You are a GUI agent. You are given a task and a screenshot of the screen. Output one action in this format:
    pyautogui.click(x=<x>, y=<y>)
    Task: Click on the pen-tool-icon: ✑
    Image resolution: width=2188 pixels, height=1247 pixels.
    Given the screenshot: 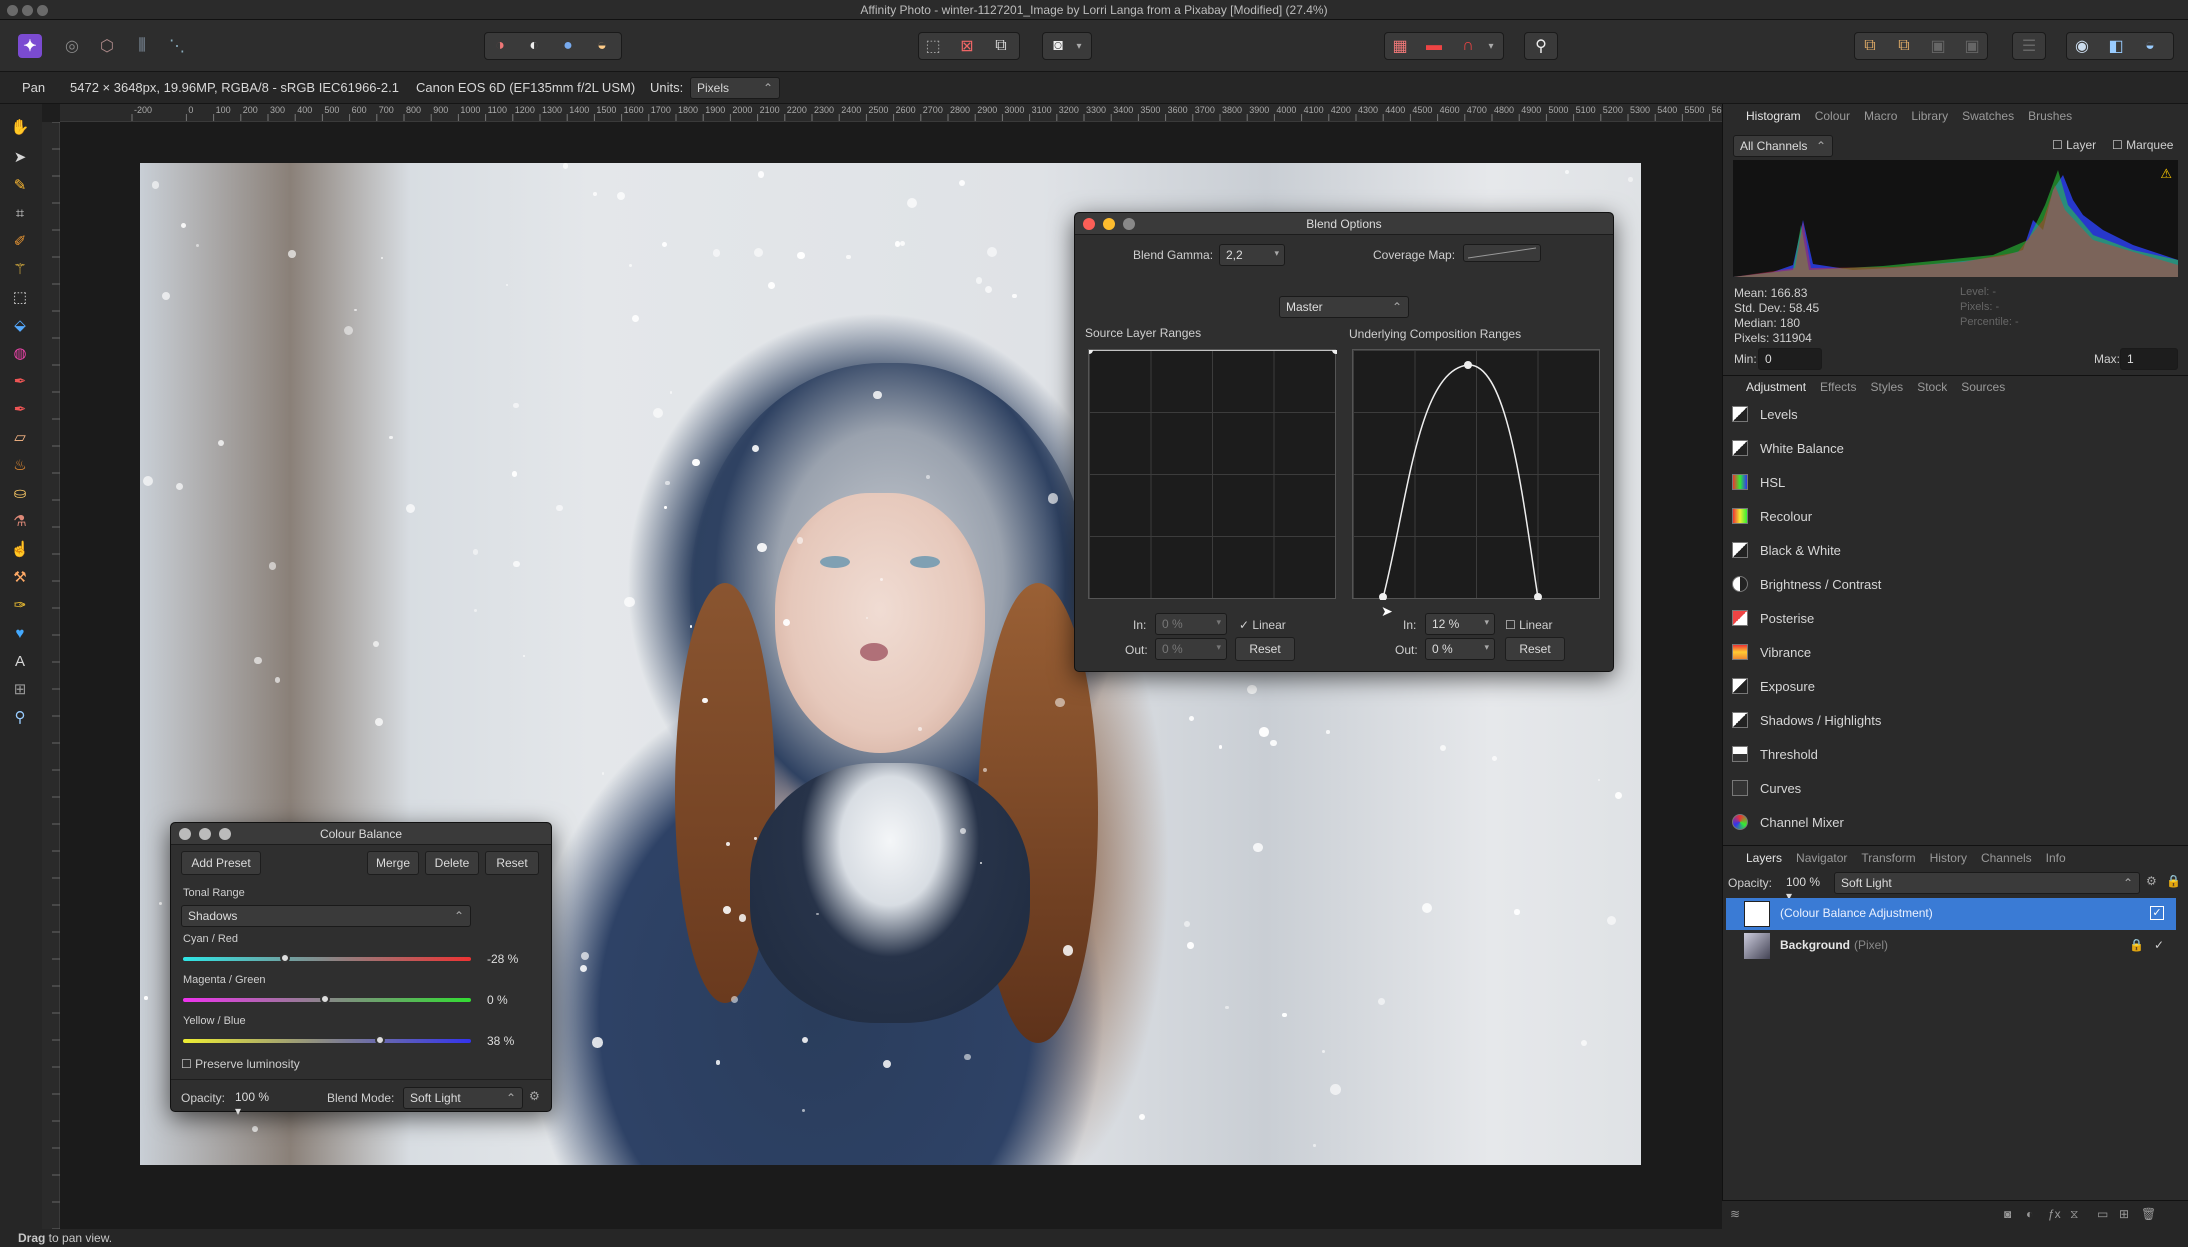 What is the action you would take?
    pyautogui.click(x=20, y=605)
    